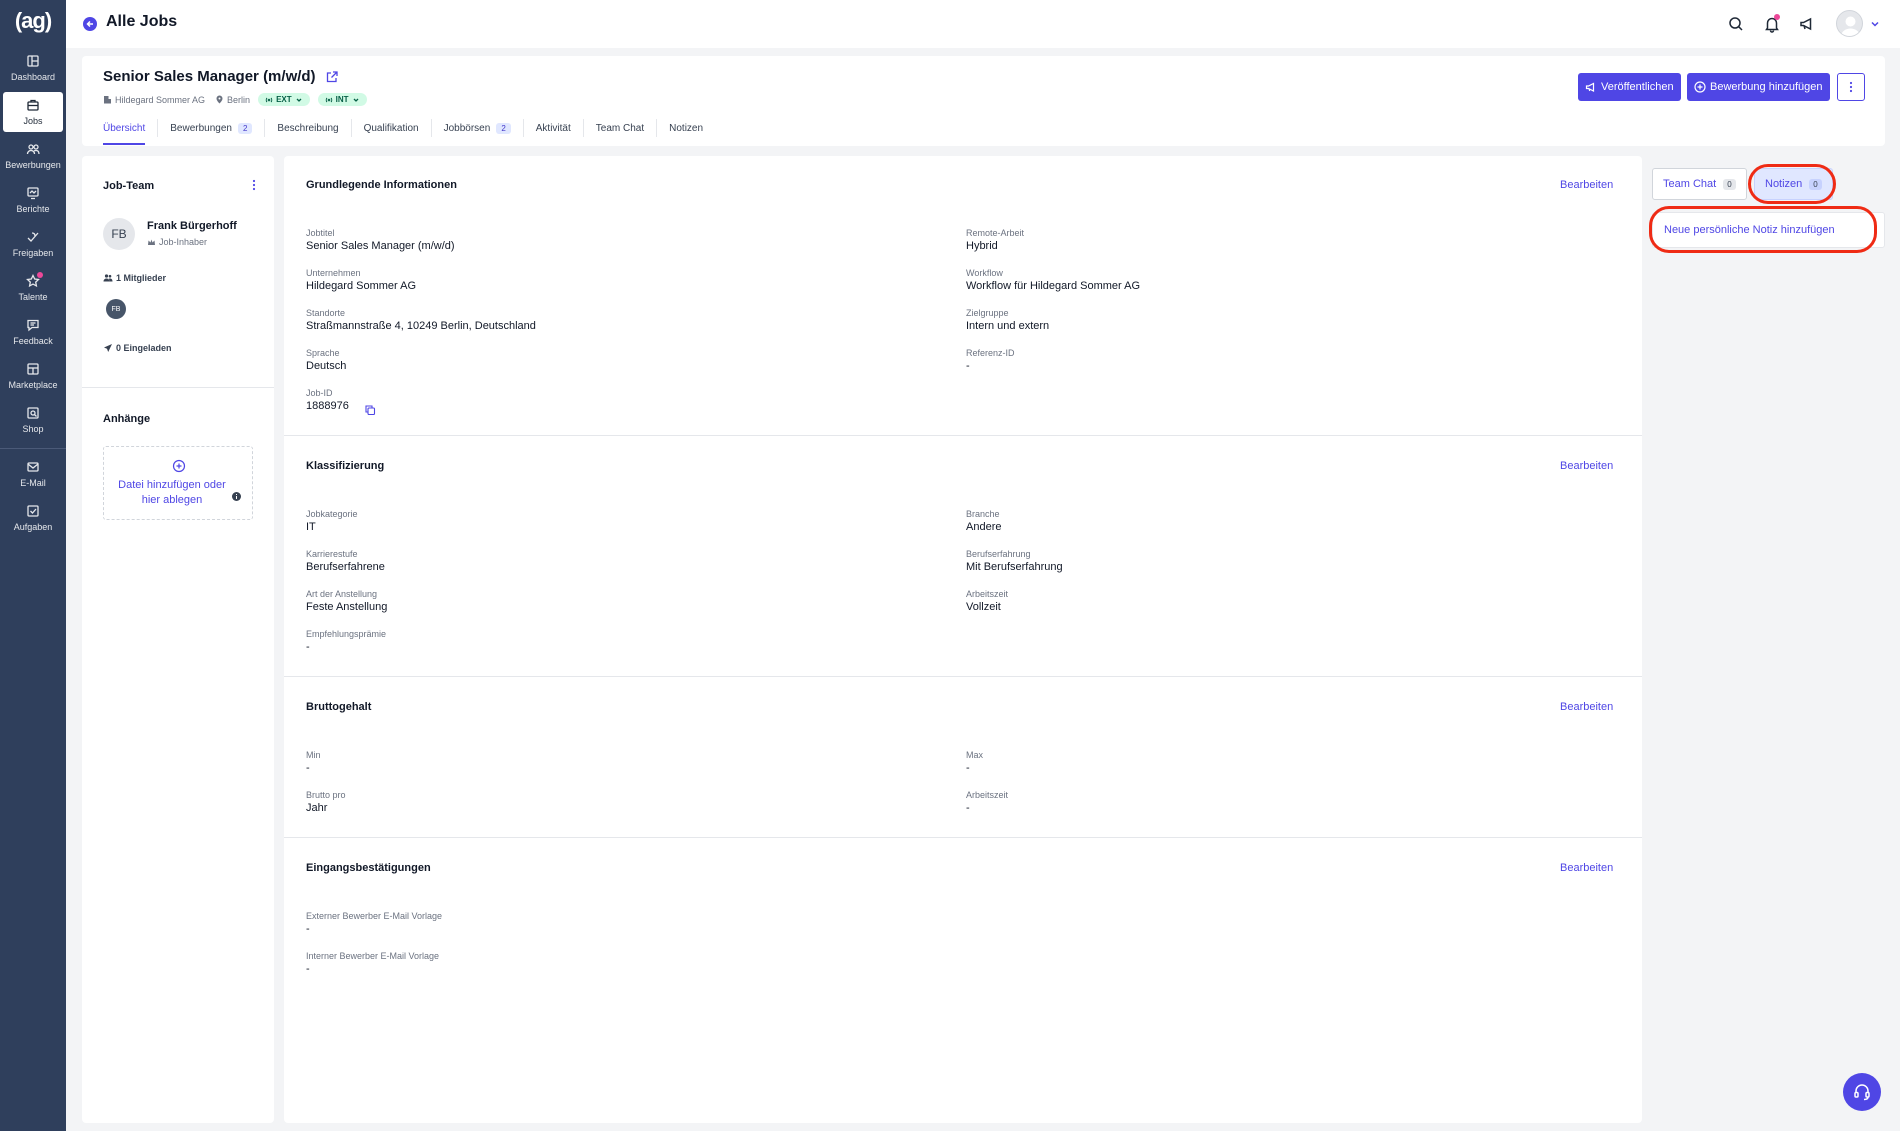  What do you see at coordinates (990, 353) in the screenshot?
I see `field-label: Referenz-ID` at bounding box center [990, 353].